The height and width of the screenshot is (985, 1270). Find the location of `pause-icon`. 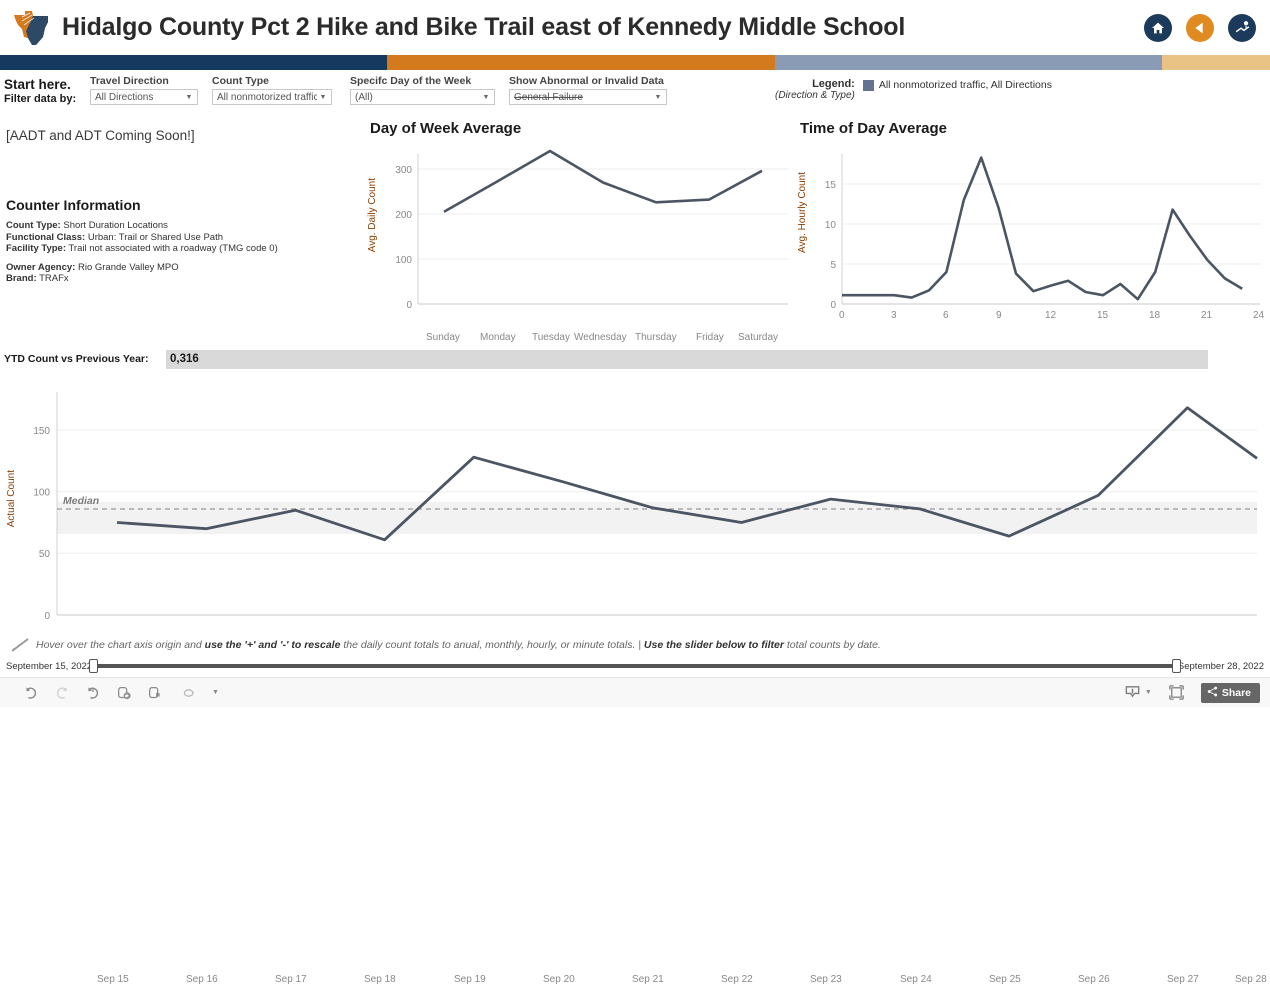

pause-icon is located at coordinates (154, 692).